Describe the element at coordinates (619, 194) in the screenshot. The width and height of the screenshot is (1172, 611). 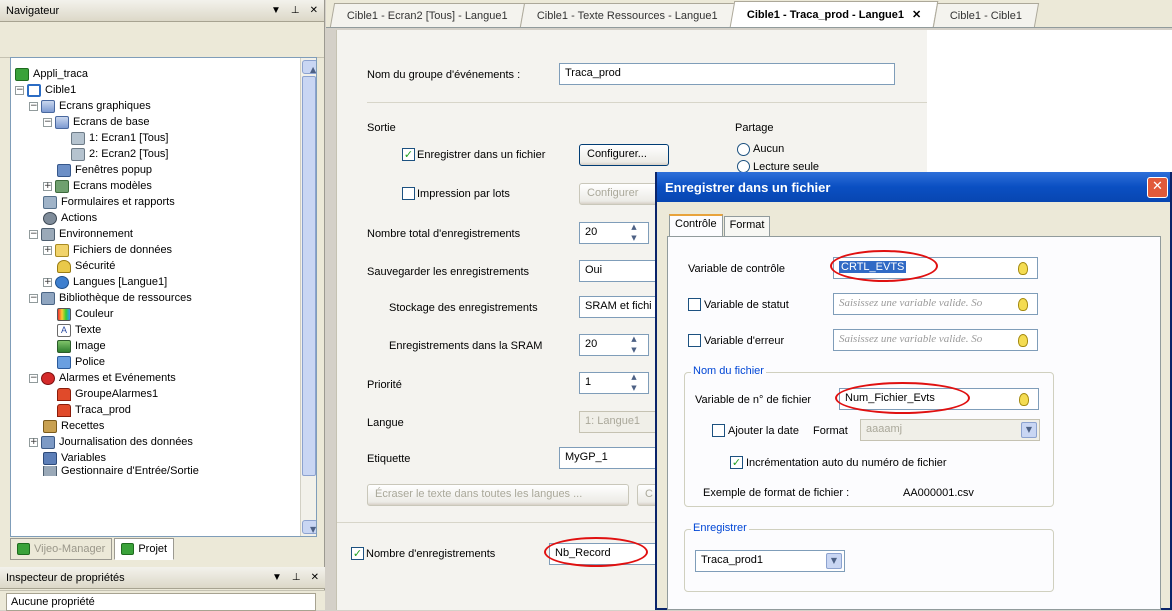
I see `configure-batch-button: Configurer` at that location.